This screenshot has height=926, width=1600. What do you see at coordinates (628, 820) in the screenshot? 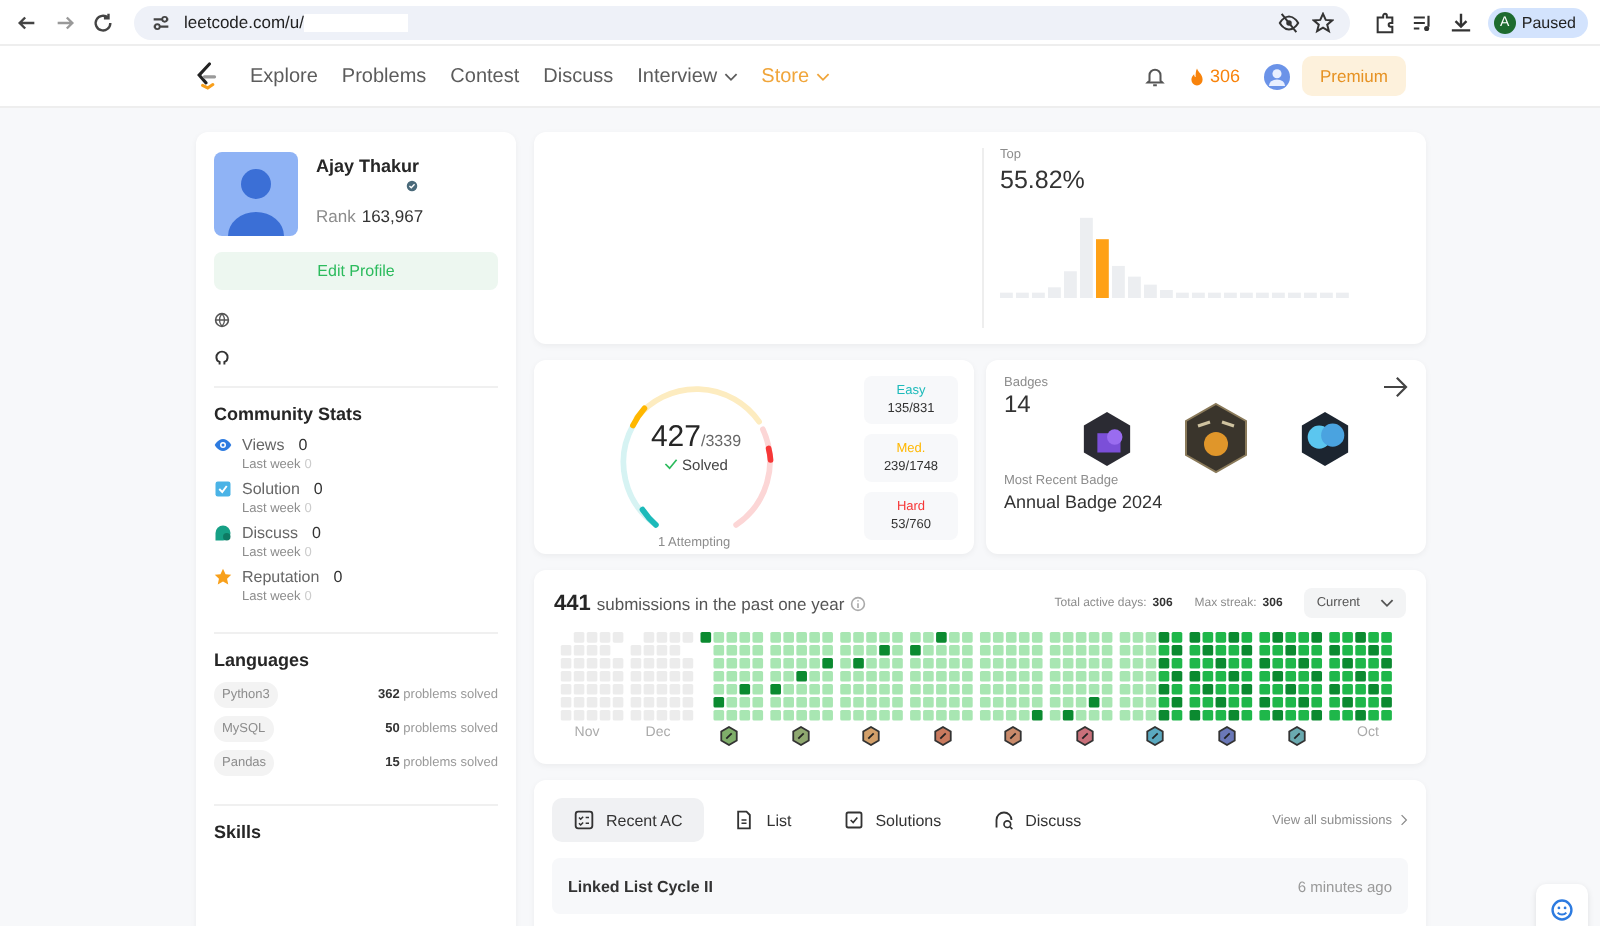
I see `tab: Recent AC` at bounding box center [628, 820].